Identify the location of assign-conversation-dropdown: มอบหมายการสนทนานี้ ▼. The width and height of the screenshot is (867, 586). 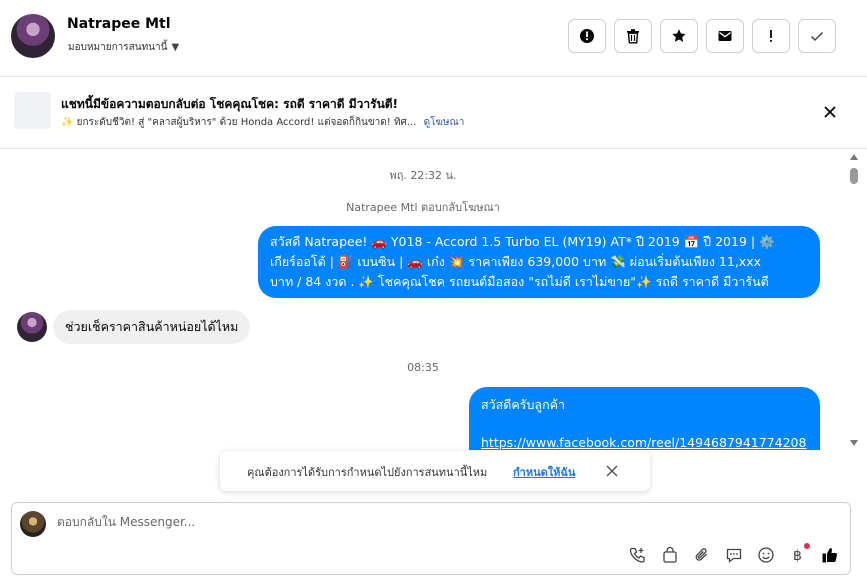
(123, 47).